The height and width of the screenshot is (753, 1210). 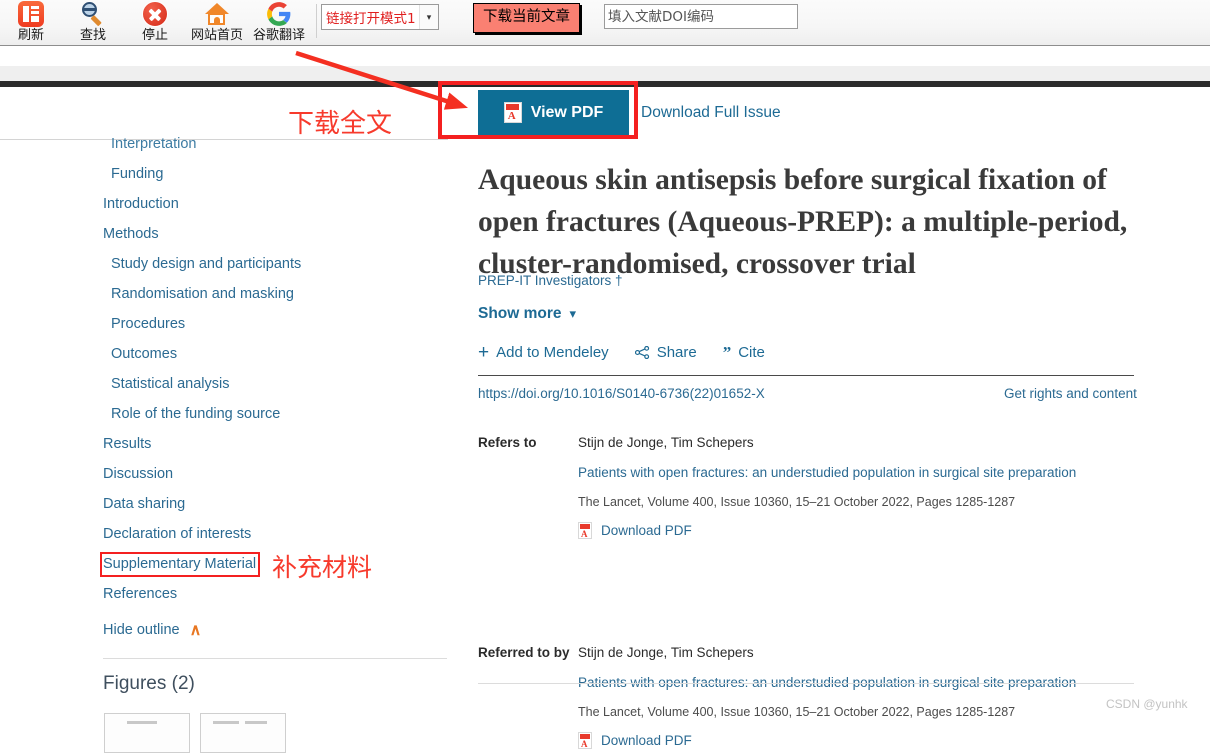 I want to click on add-to-mendeley-label: Add to Mendeley, so click(x=552, y=352).